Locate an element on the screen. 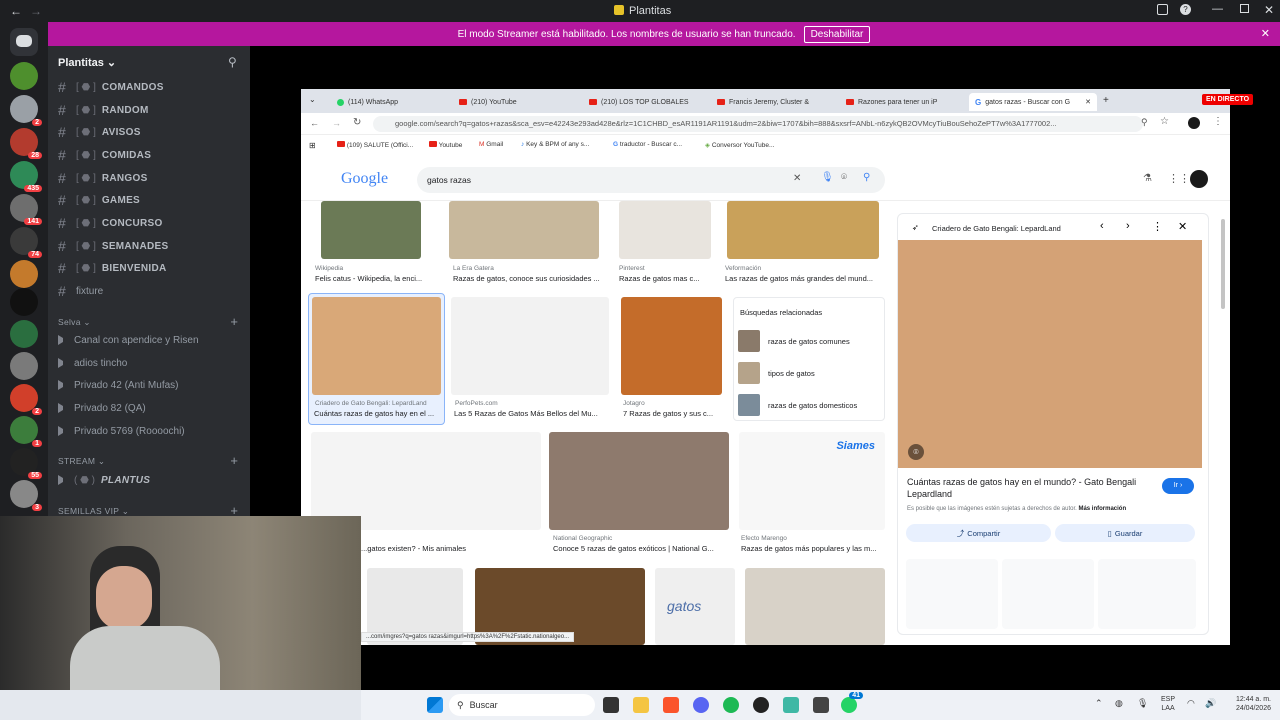  bookmark-item: Youtube is located at coordinates (445, 145).